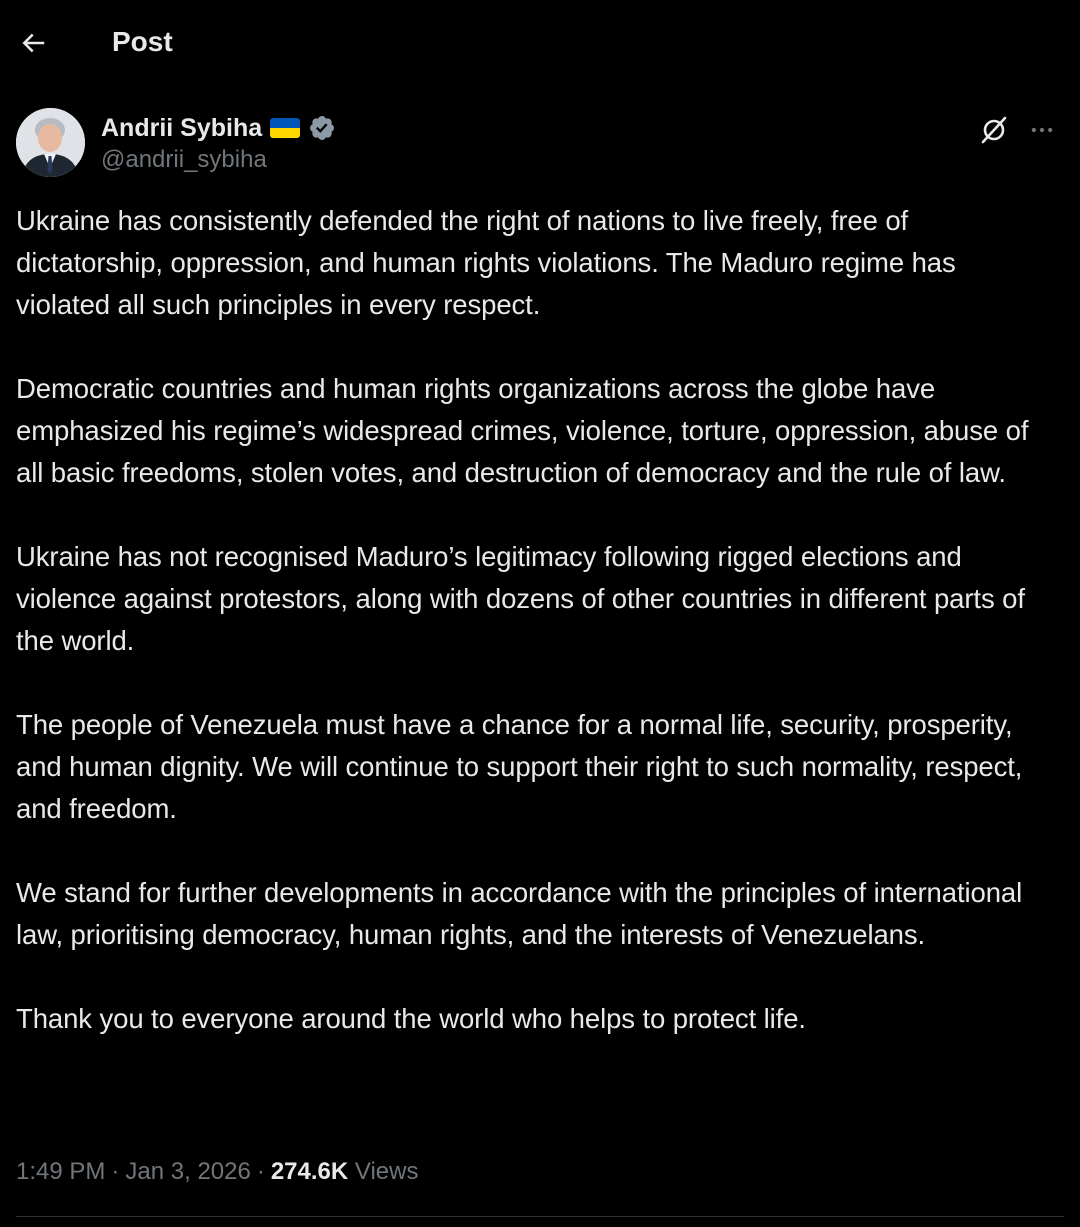 This screenshot has height=1227, width=1080. I want to click on grok-icon, so click(994, 130).